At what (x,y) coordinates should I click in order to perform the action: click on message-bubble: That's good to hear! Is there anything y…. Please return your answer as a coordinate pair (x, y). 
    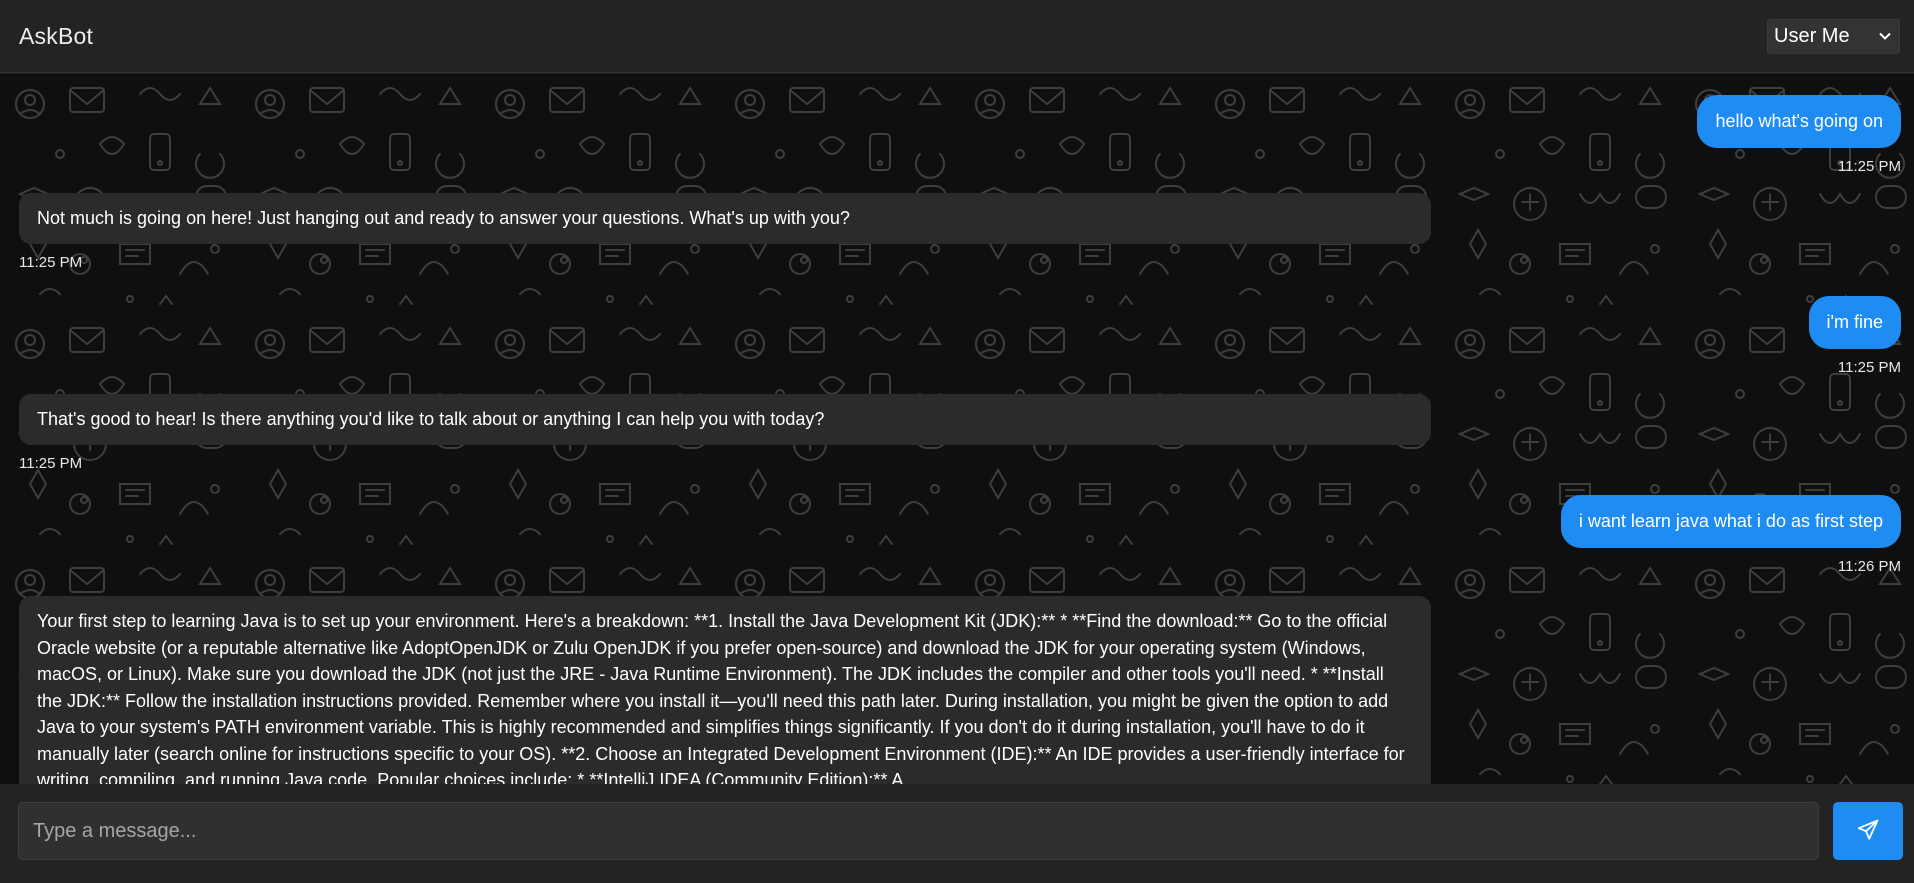
    Looking at the image, I should click on (725, 419).